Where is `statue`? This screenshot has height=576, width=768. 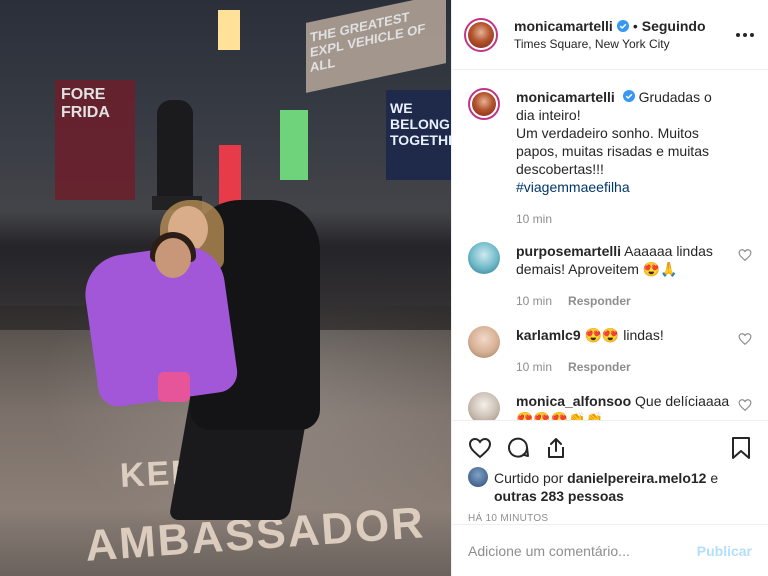
statue is located at coordinates (175, 150).